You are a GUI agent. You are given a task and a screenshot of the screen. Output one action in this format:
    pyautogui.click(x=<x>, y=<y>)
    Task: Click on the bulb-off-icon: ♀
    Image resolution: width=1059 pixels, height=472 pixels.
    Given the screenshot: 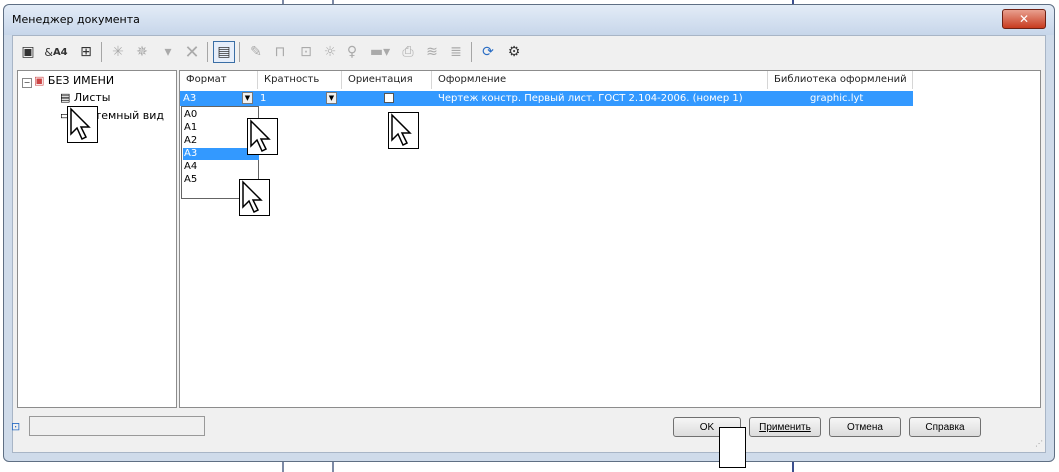 What is the action you would take?
    pyautogui.click(x=352, y=52)
    